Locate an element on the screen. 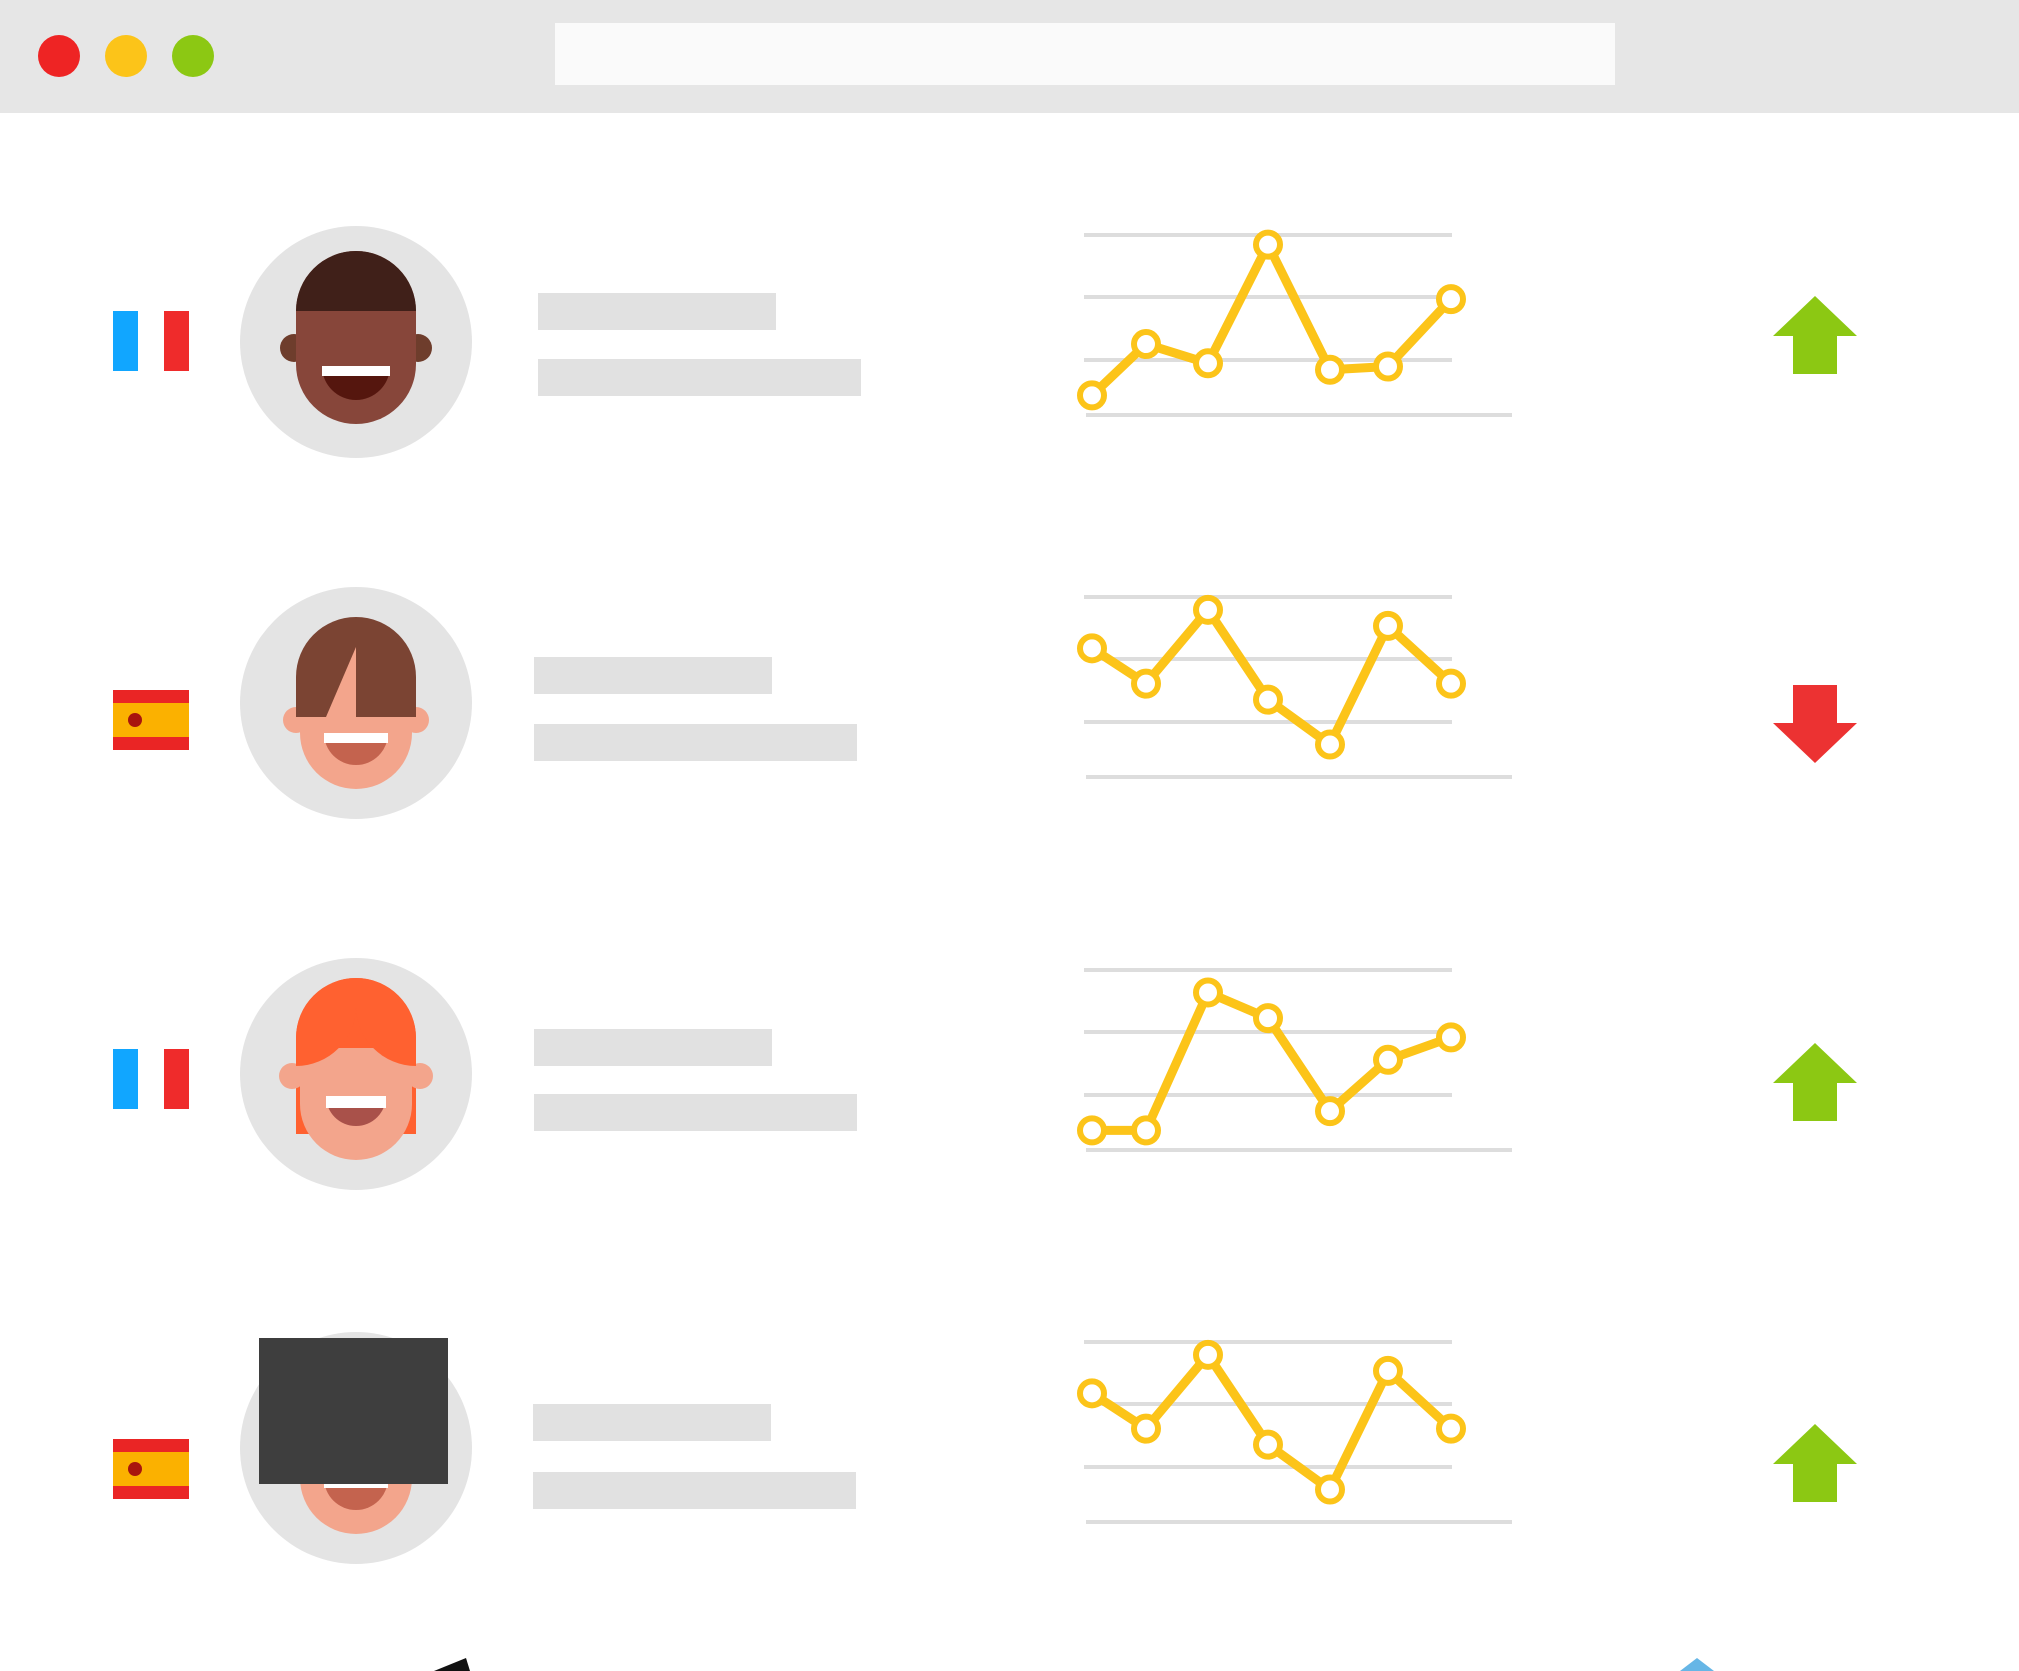  partial-arrow-icon is located at coordinates (1697, 1664).